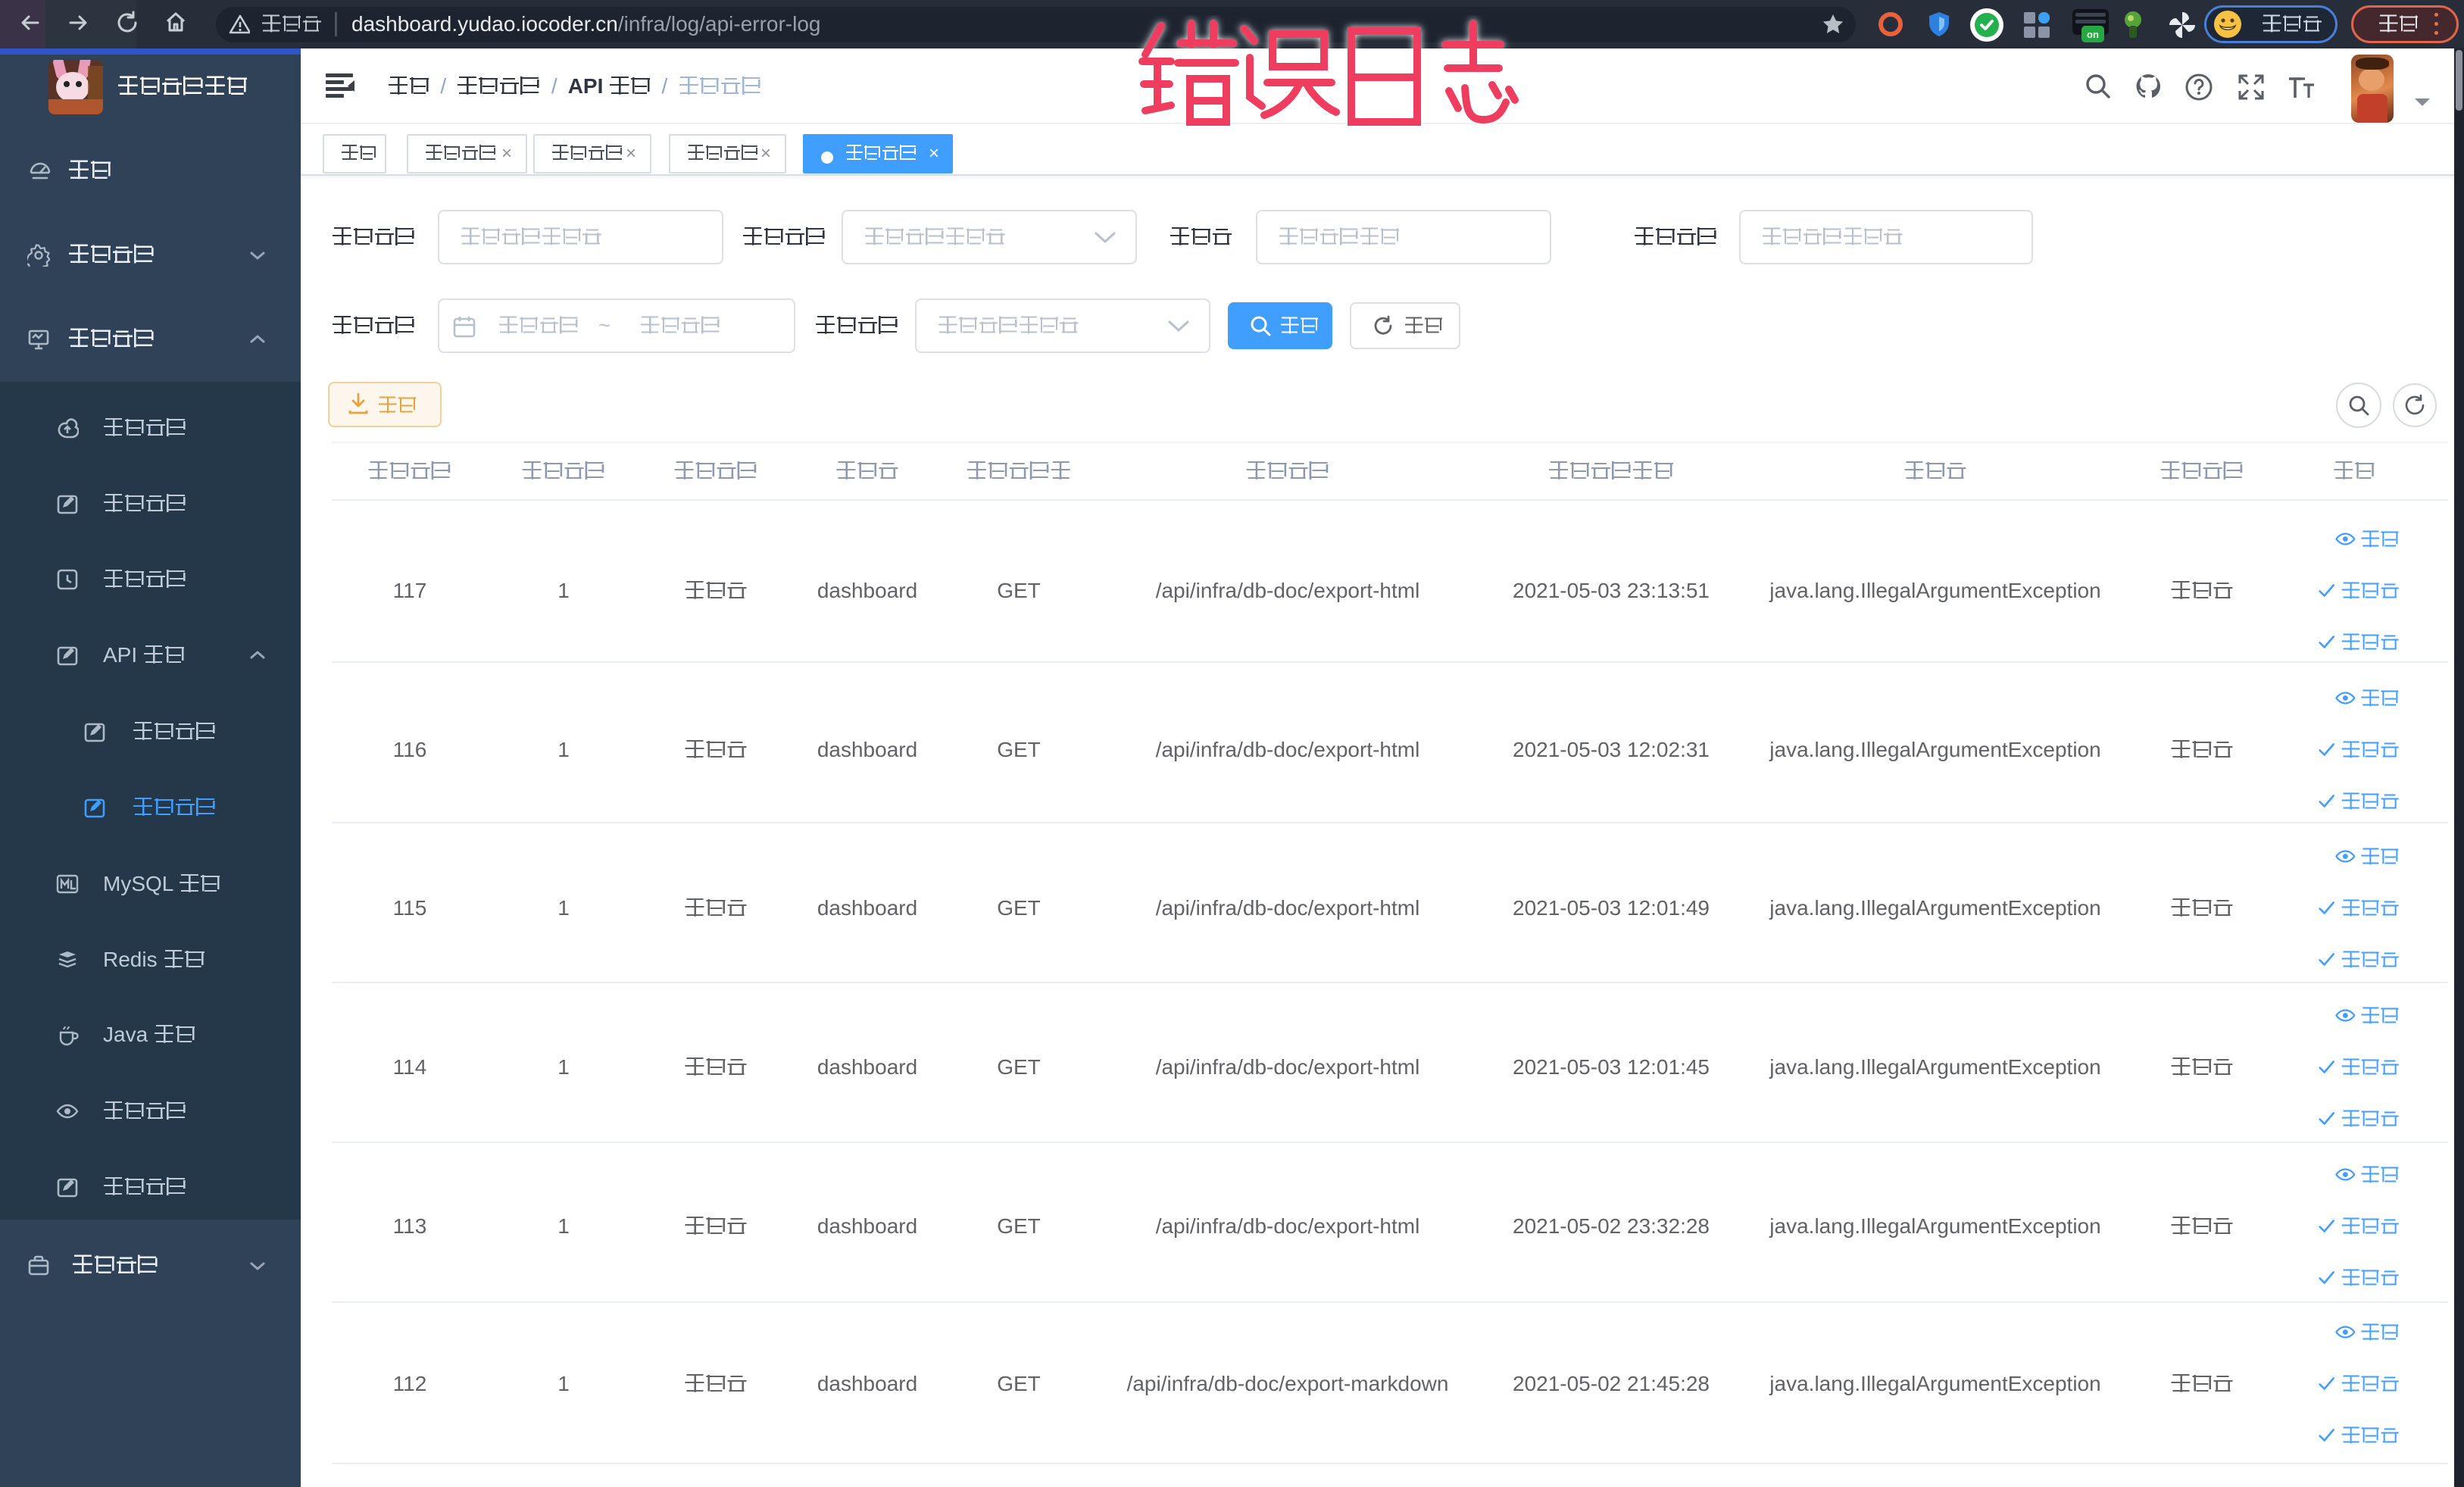 The height and width of the screenshot is (1487, 2464). Describe the element at coordinates (2093, 34) in the screenshot. I see `svg-text: on` at that location.